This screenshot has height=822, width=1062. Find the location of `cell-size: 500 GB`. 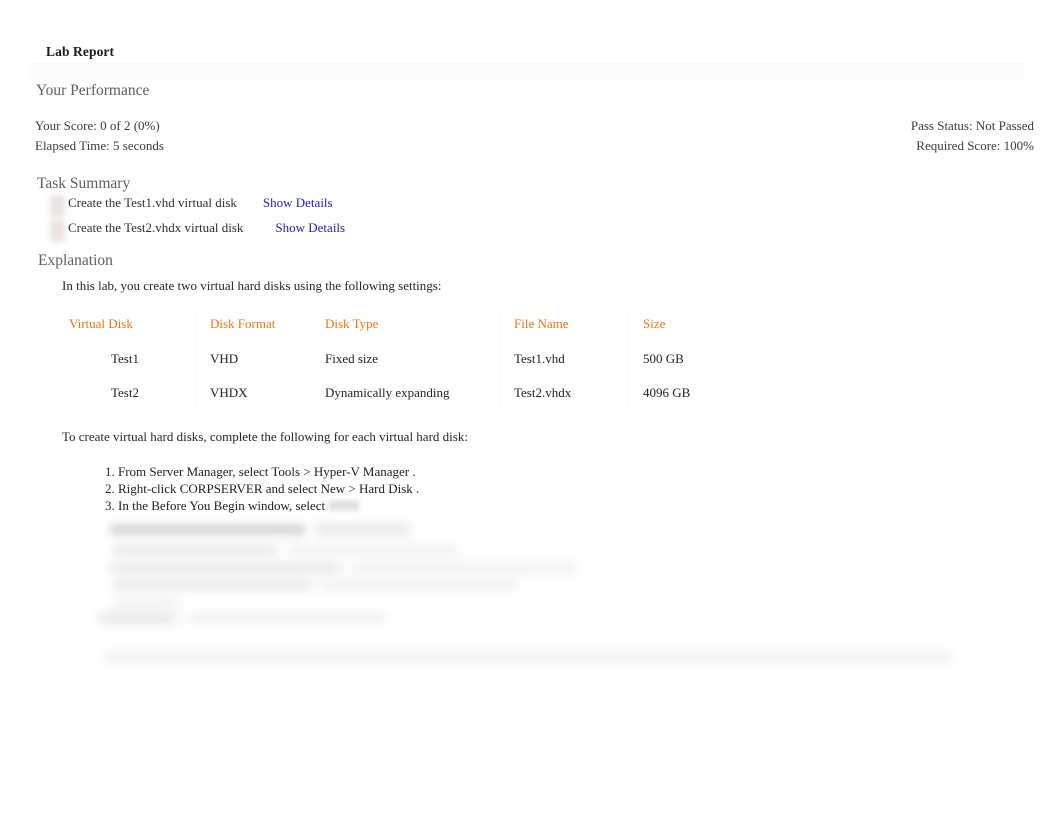

cell-size: 500 GB is located at coordinates (663, 358).